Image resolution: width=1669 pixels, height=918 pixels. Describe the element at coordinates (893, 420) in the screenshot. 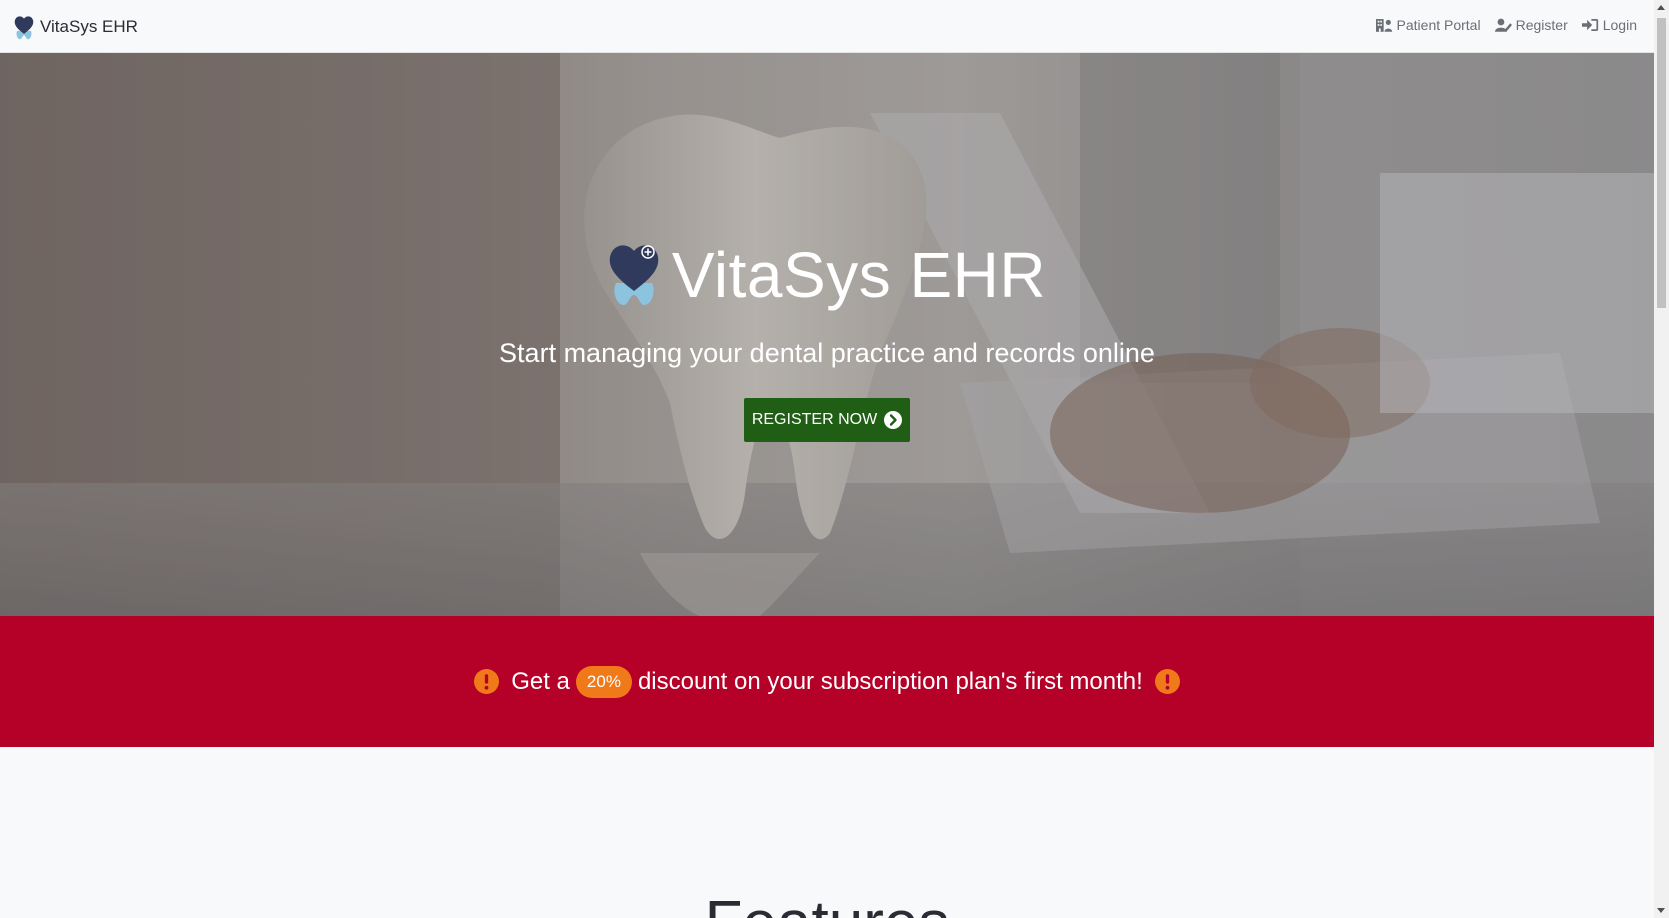

I see `circle-chevron-right-icon` at that location.